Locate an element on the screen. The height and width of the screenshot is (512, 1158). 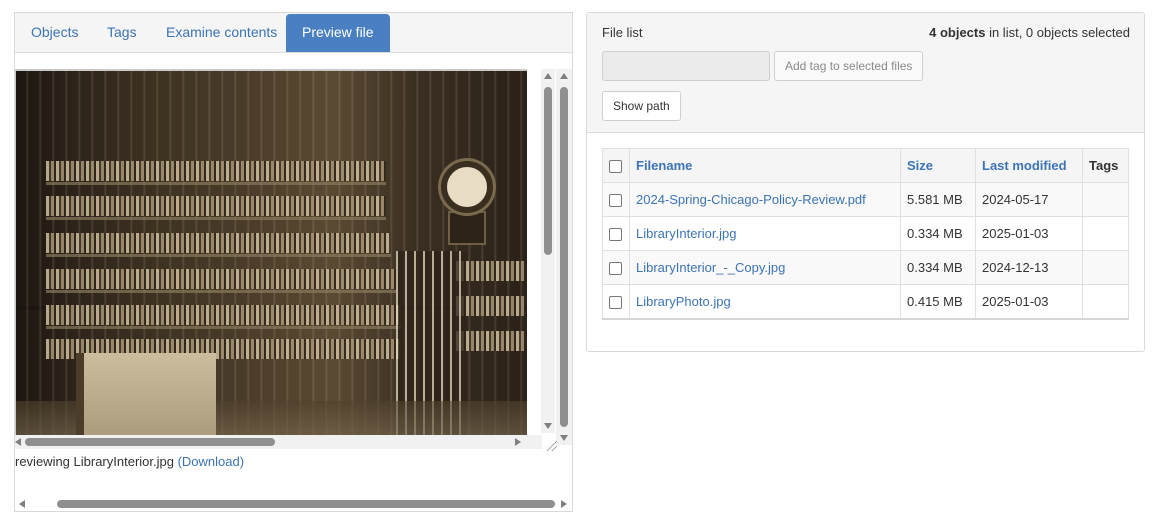
image-horizontal-scrollbar is located at coordinates (278, 442).